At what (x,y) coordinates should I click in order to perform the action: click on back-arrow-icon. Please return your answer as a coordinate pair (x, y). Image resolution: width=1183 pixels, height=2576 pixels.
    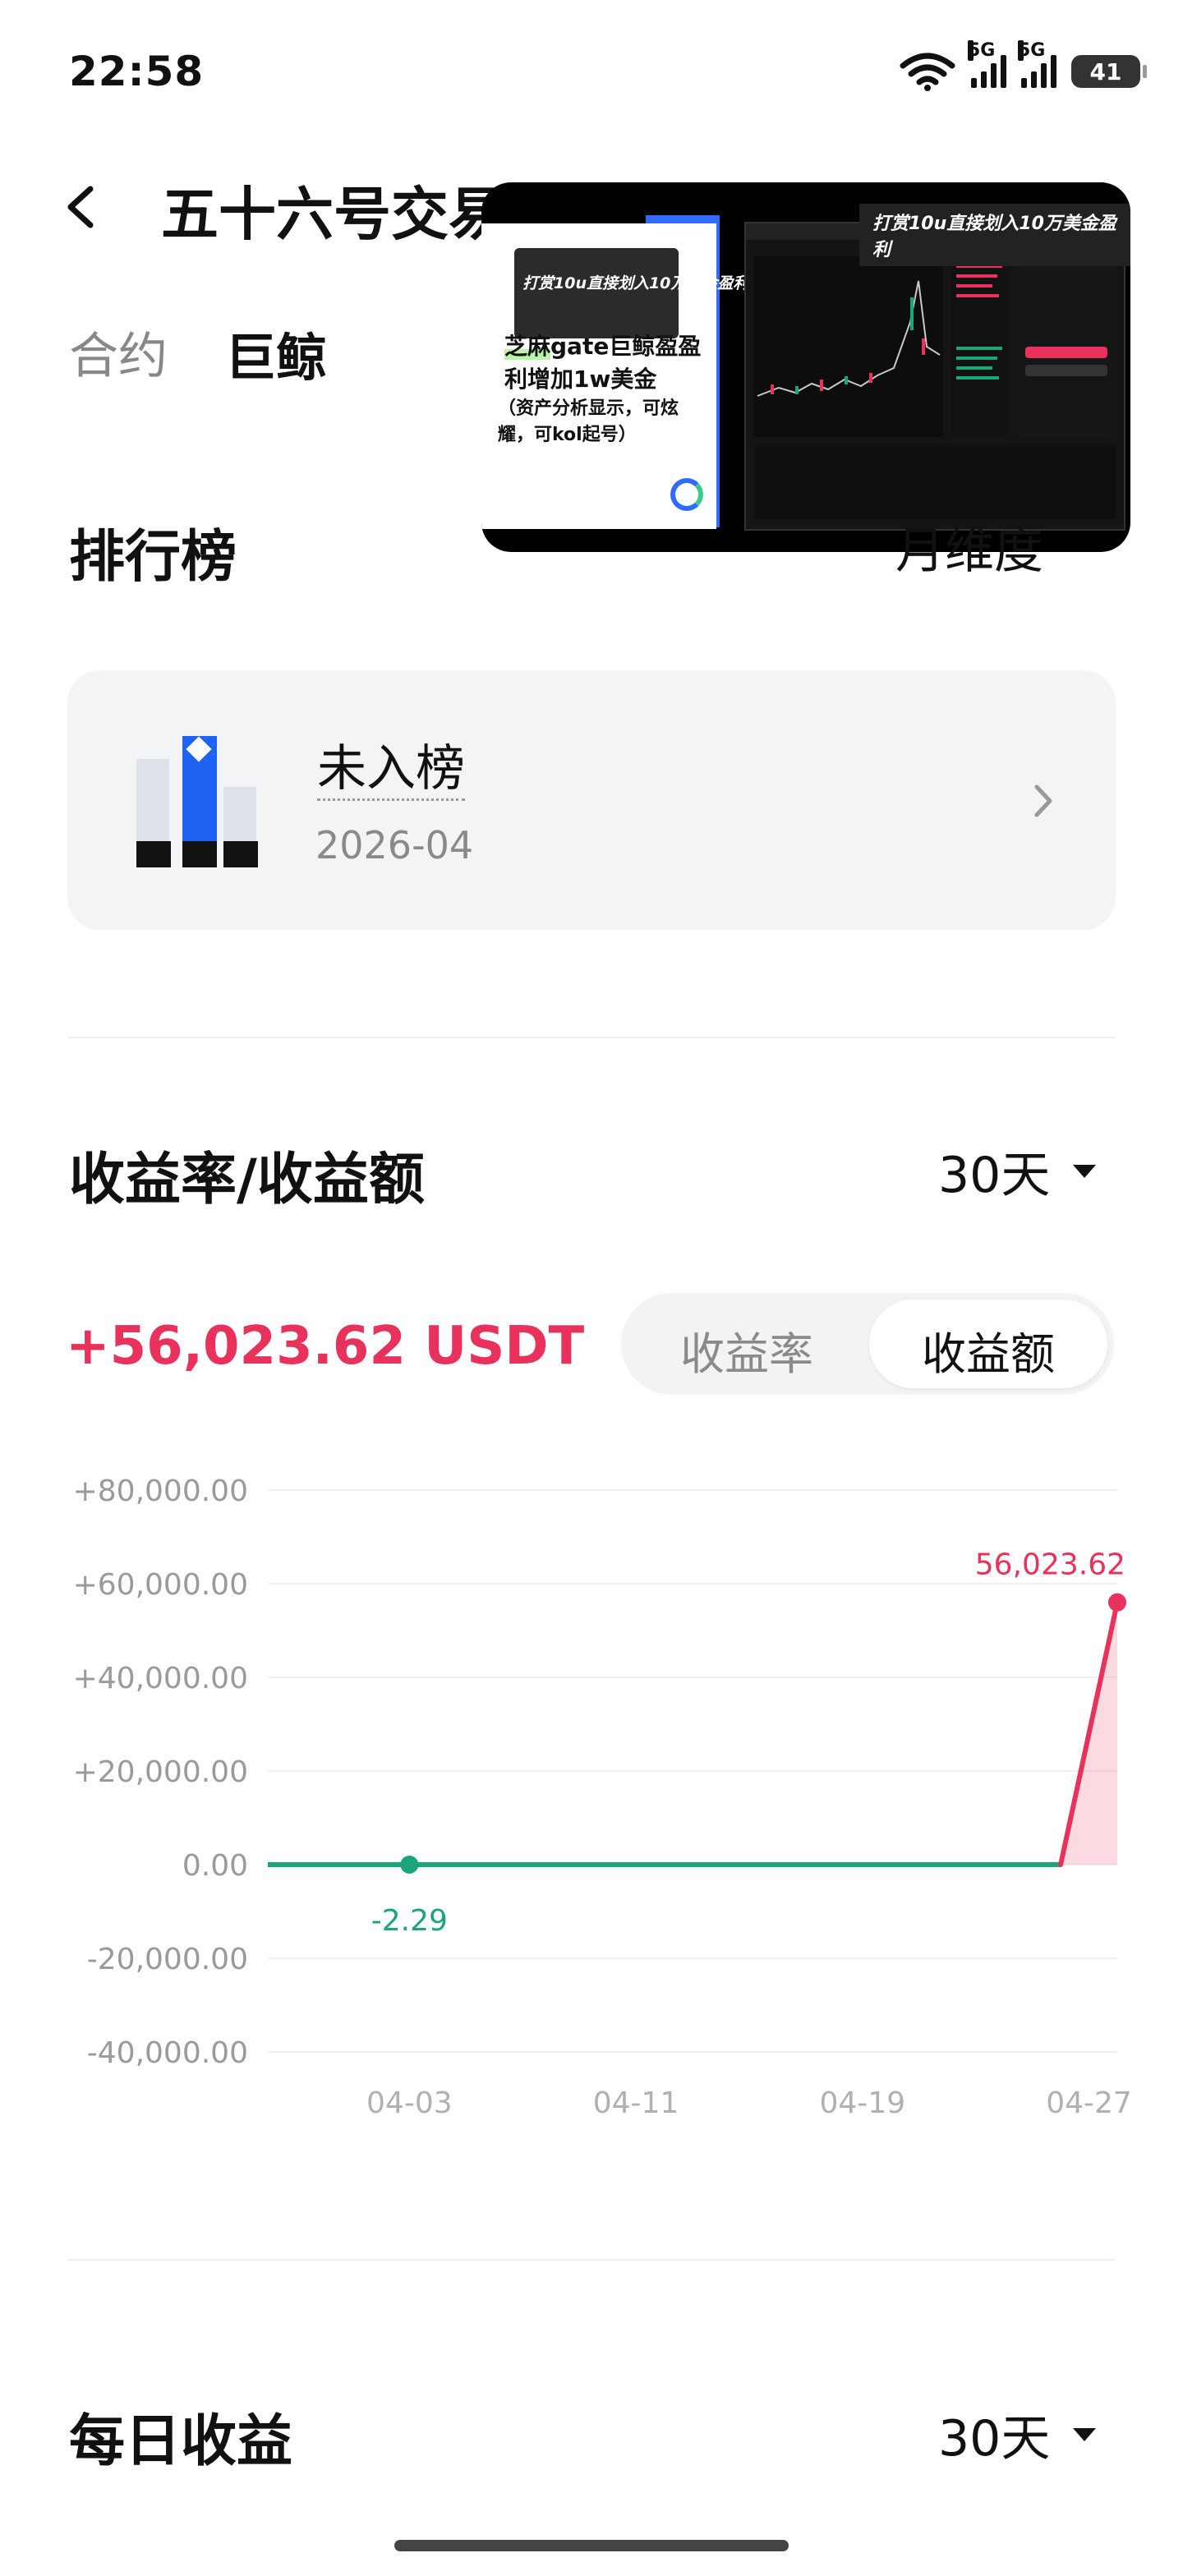
    Looking at the image, I should click on (82, 207).